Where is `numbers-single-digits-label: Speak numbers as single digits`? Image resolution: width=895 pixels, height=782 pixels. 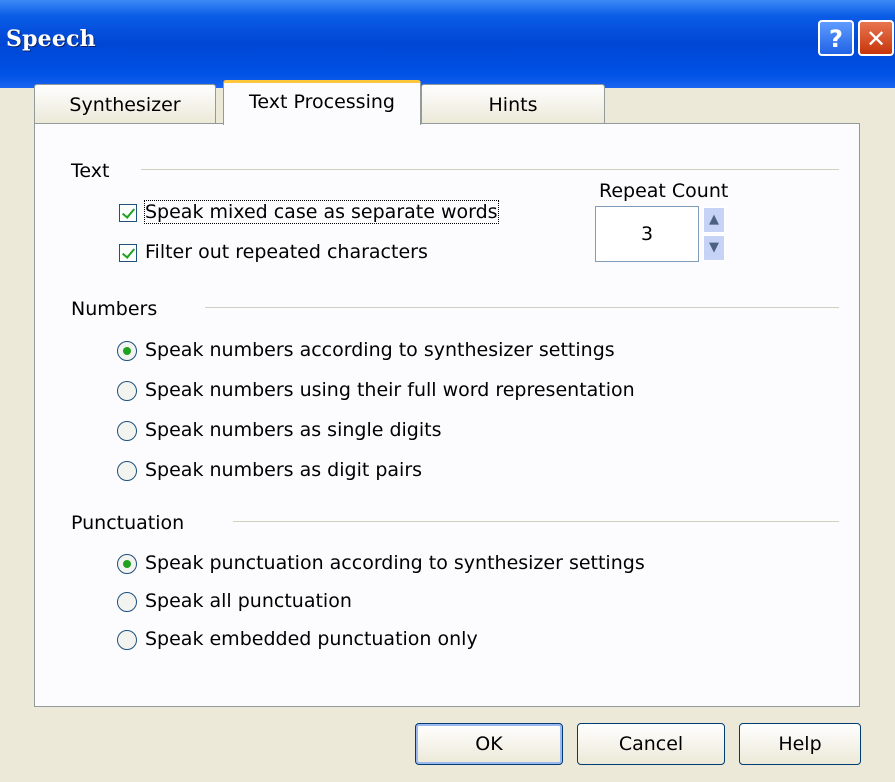 numbers-single-digits-label: Speak numbers as single digits is located at coordinates (293, 430).